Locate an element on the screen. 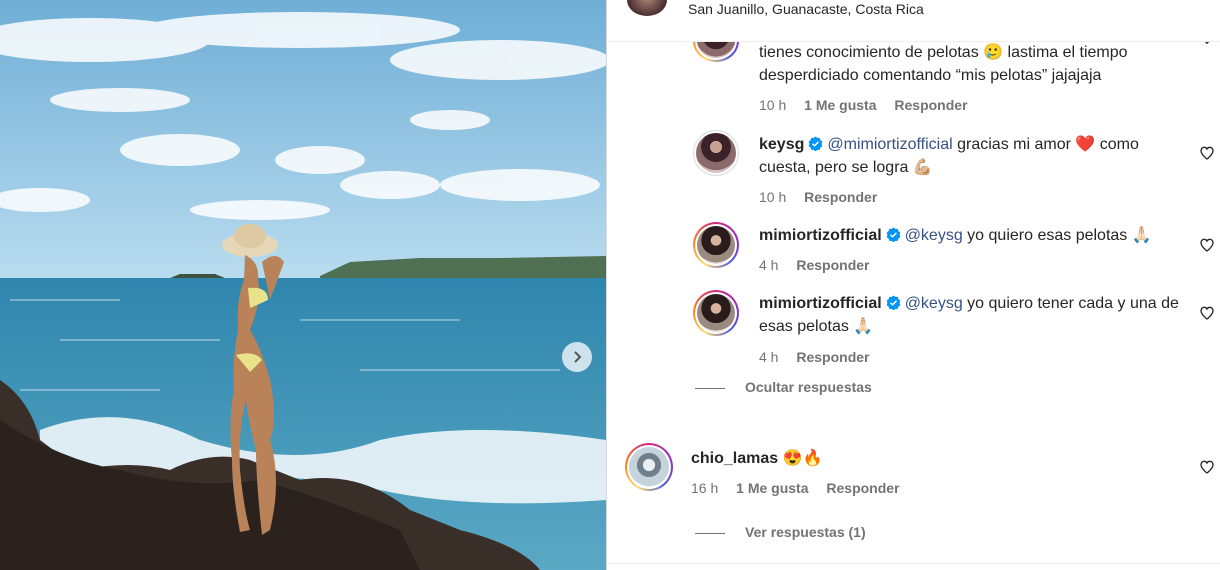  hide-replies-label: Ocultar respuestas is located at coordinates (808, 387).